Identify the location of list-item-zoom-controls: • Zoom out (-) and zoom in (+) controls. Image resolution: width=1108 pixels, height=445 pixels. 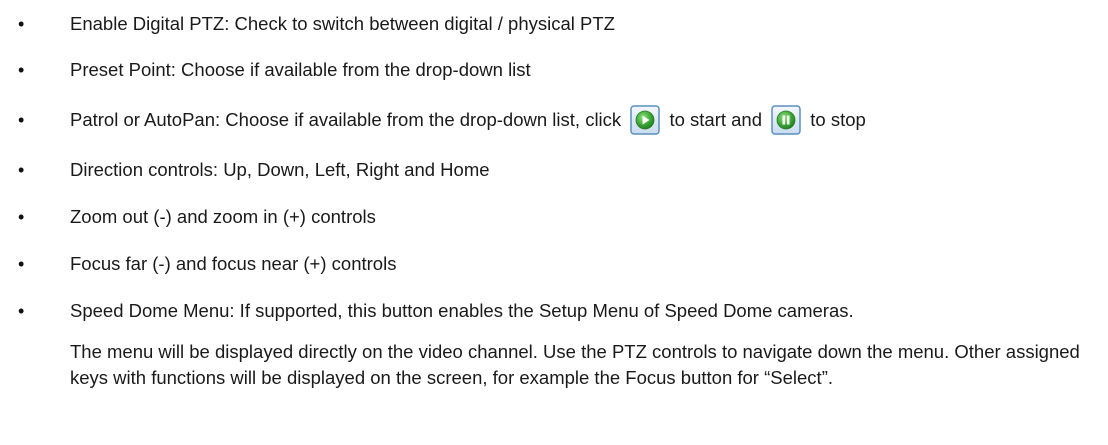
(554, 217).